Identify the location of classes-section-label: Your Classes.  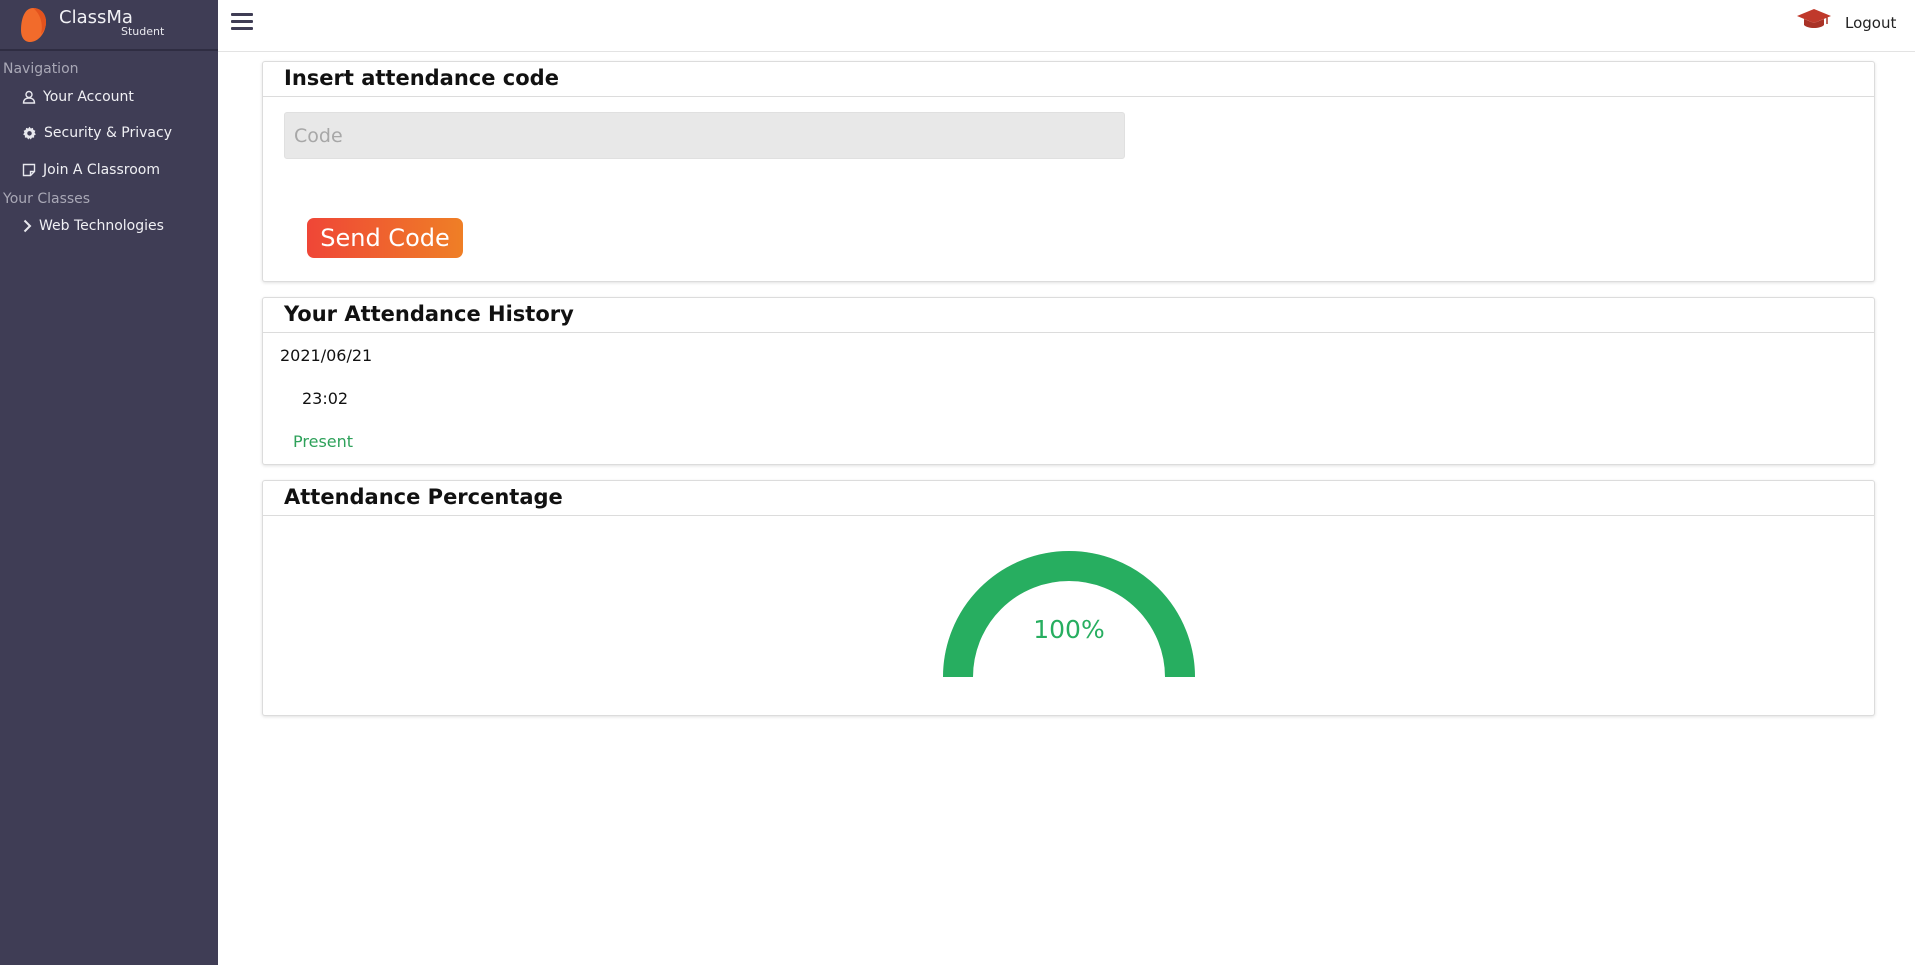
(47, 199).